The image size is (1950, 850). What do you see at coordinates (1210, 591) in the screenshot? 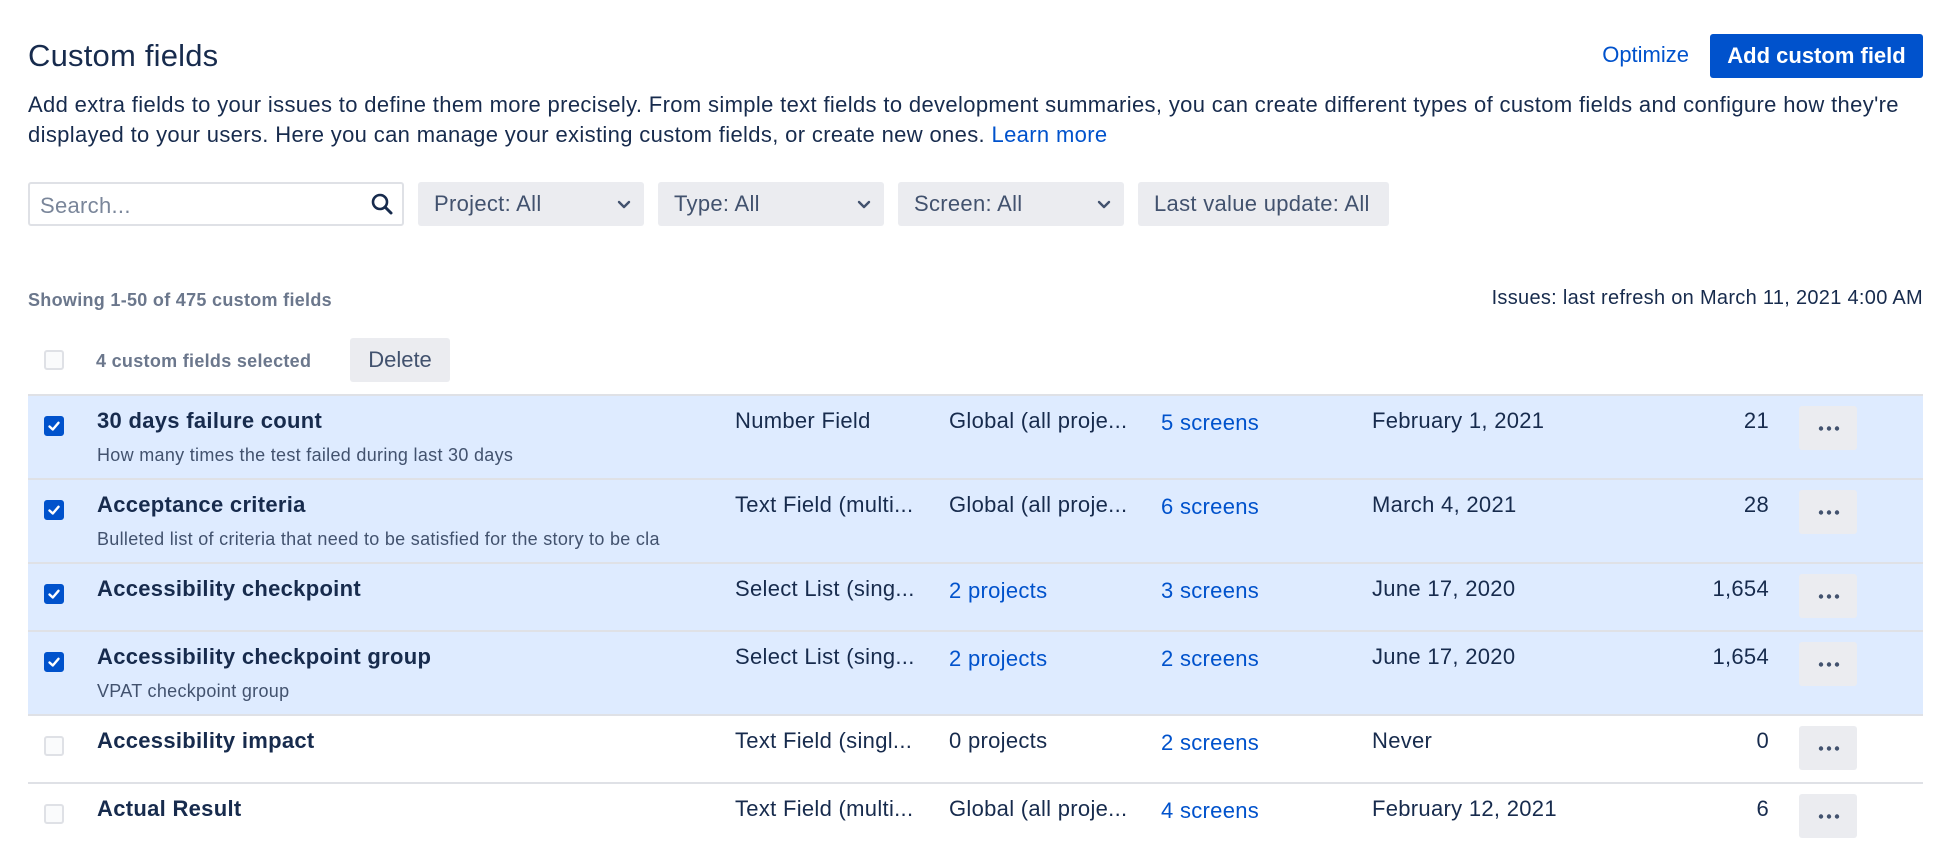
I see `field-screens-link: 3 screens` at bounding box center [1210, 591].